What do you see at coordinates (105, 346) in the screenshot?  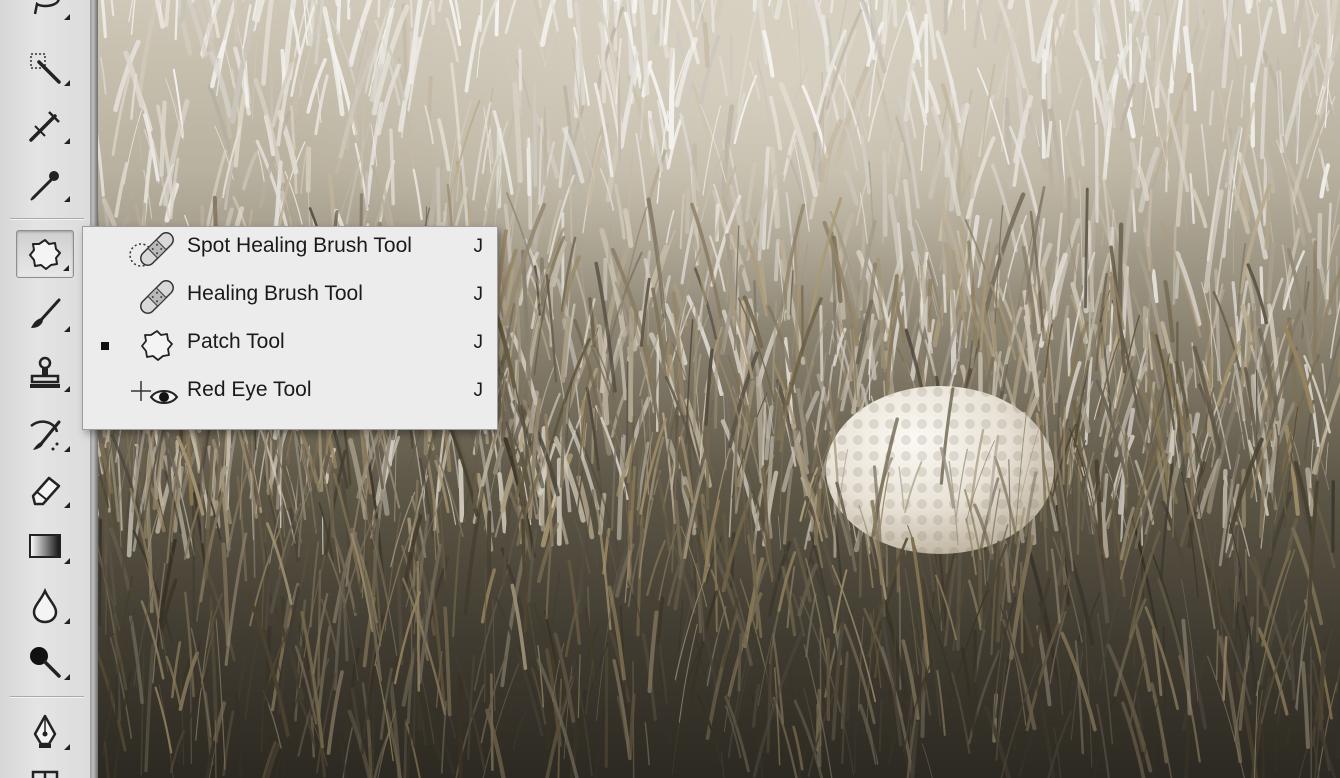 I see `selected-indicator` at bounding box center [105, 346].